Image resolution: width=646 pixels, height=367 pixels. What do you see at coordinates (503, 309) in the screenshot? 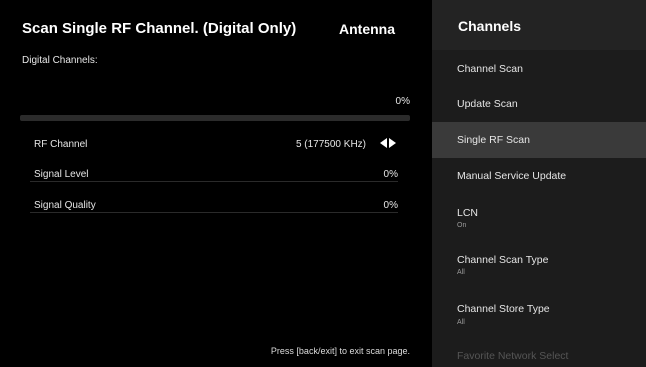
I see `menu-item-label: Channel Store Type` at bounding box center [503, 309].